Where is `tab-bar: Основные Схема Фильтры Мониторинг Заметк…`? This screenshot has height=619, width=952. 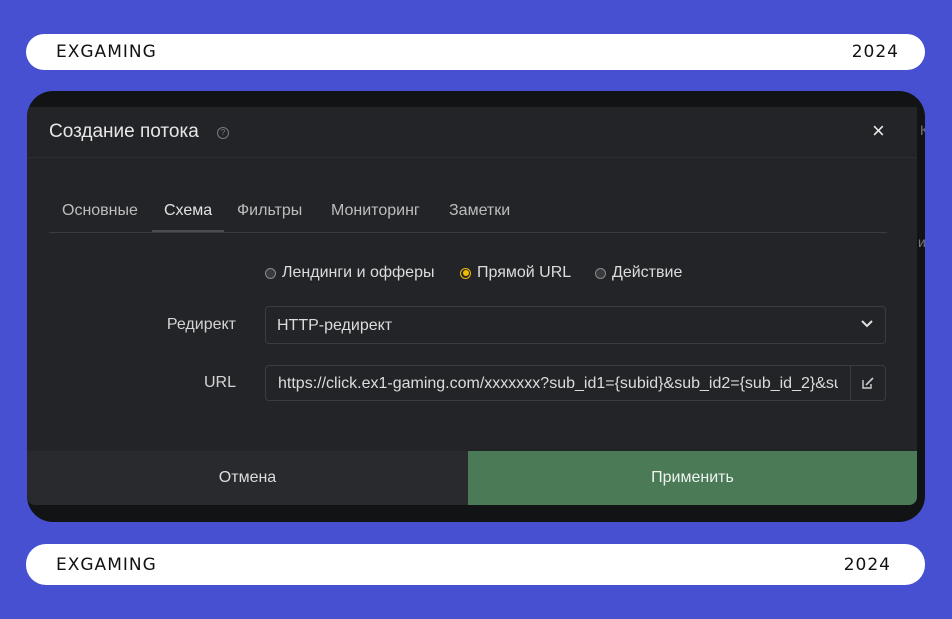
tab-bar: Основные Схема Фильтры Мониторинг Заметк… is located at coordinates (468, 216).